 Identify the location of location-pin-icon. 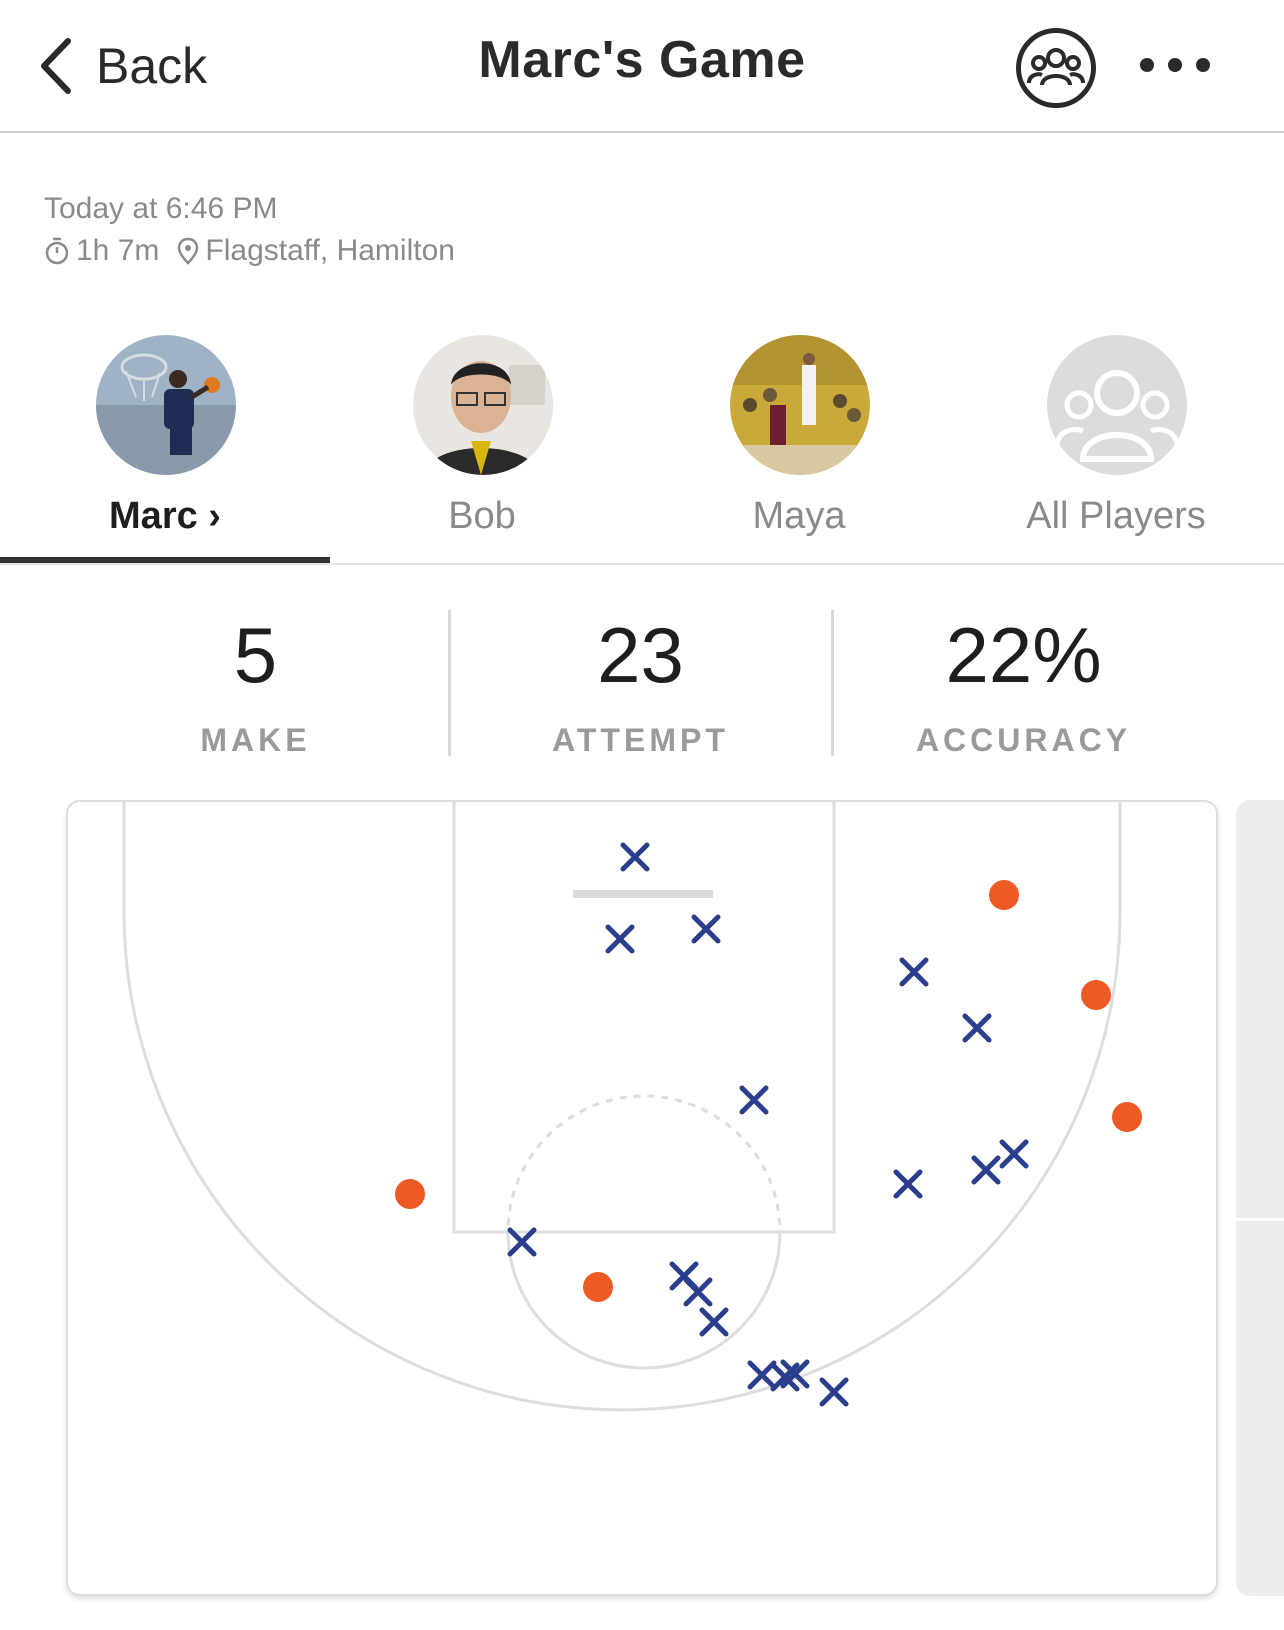
(188, 251).